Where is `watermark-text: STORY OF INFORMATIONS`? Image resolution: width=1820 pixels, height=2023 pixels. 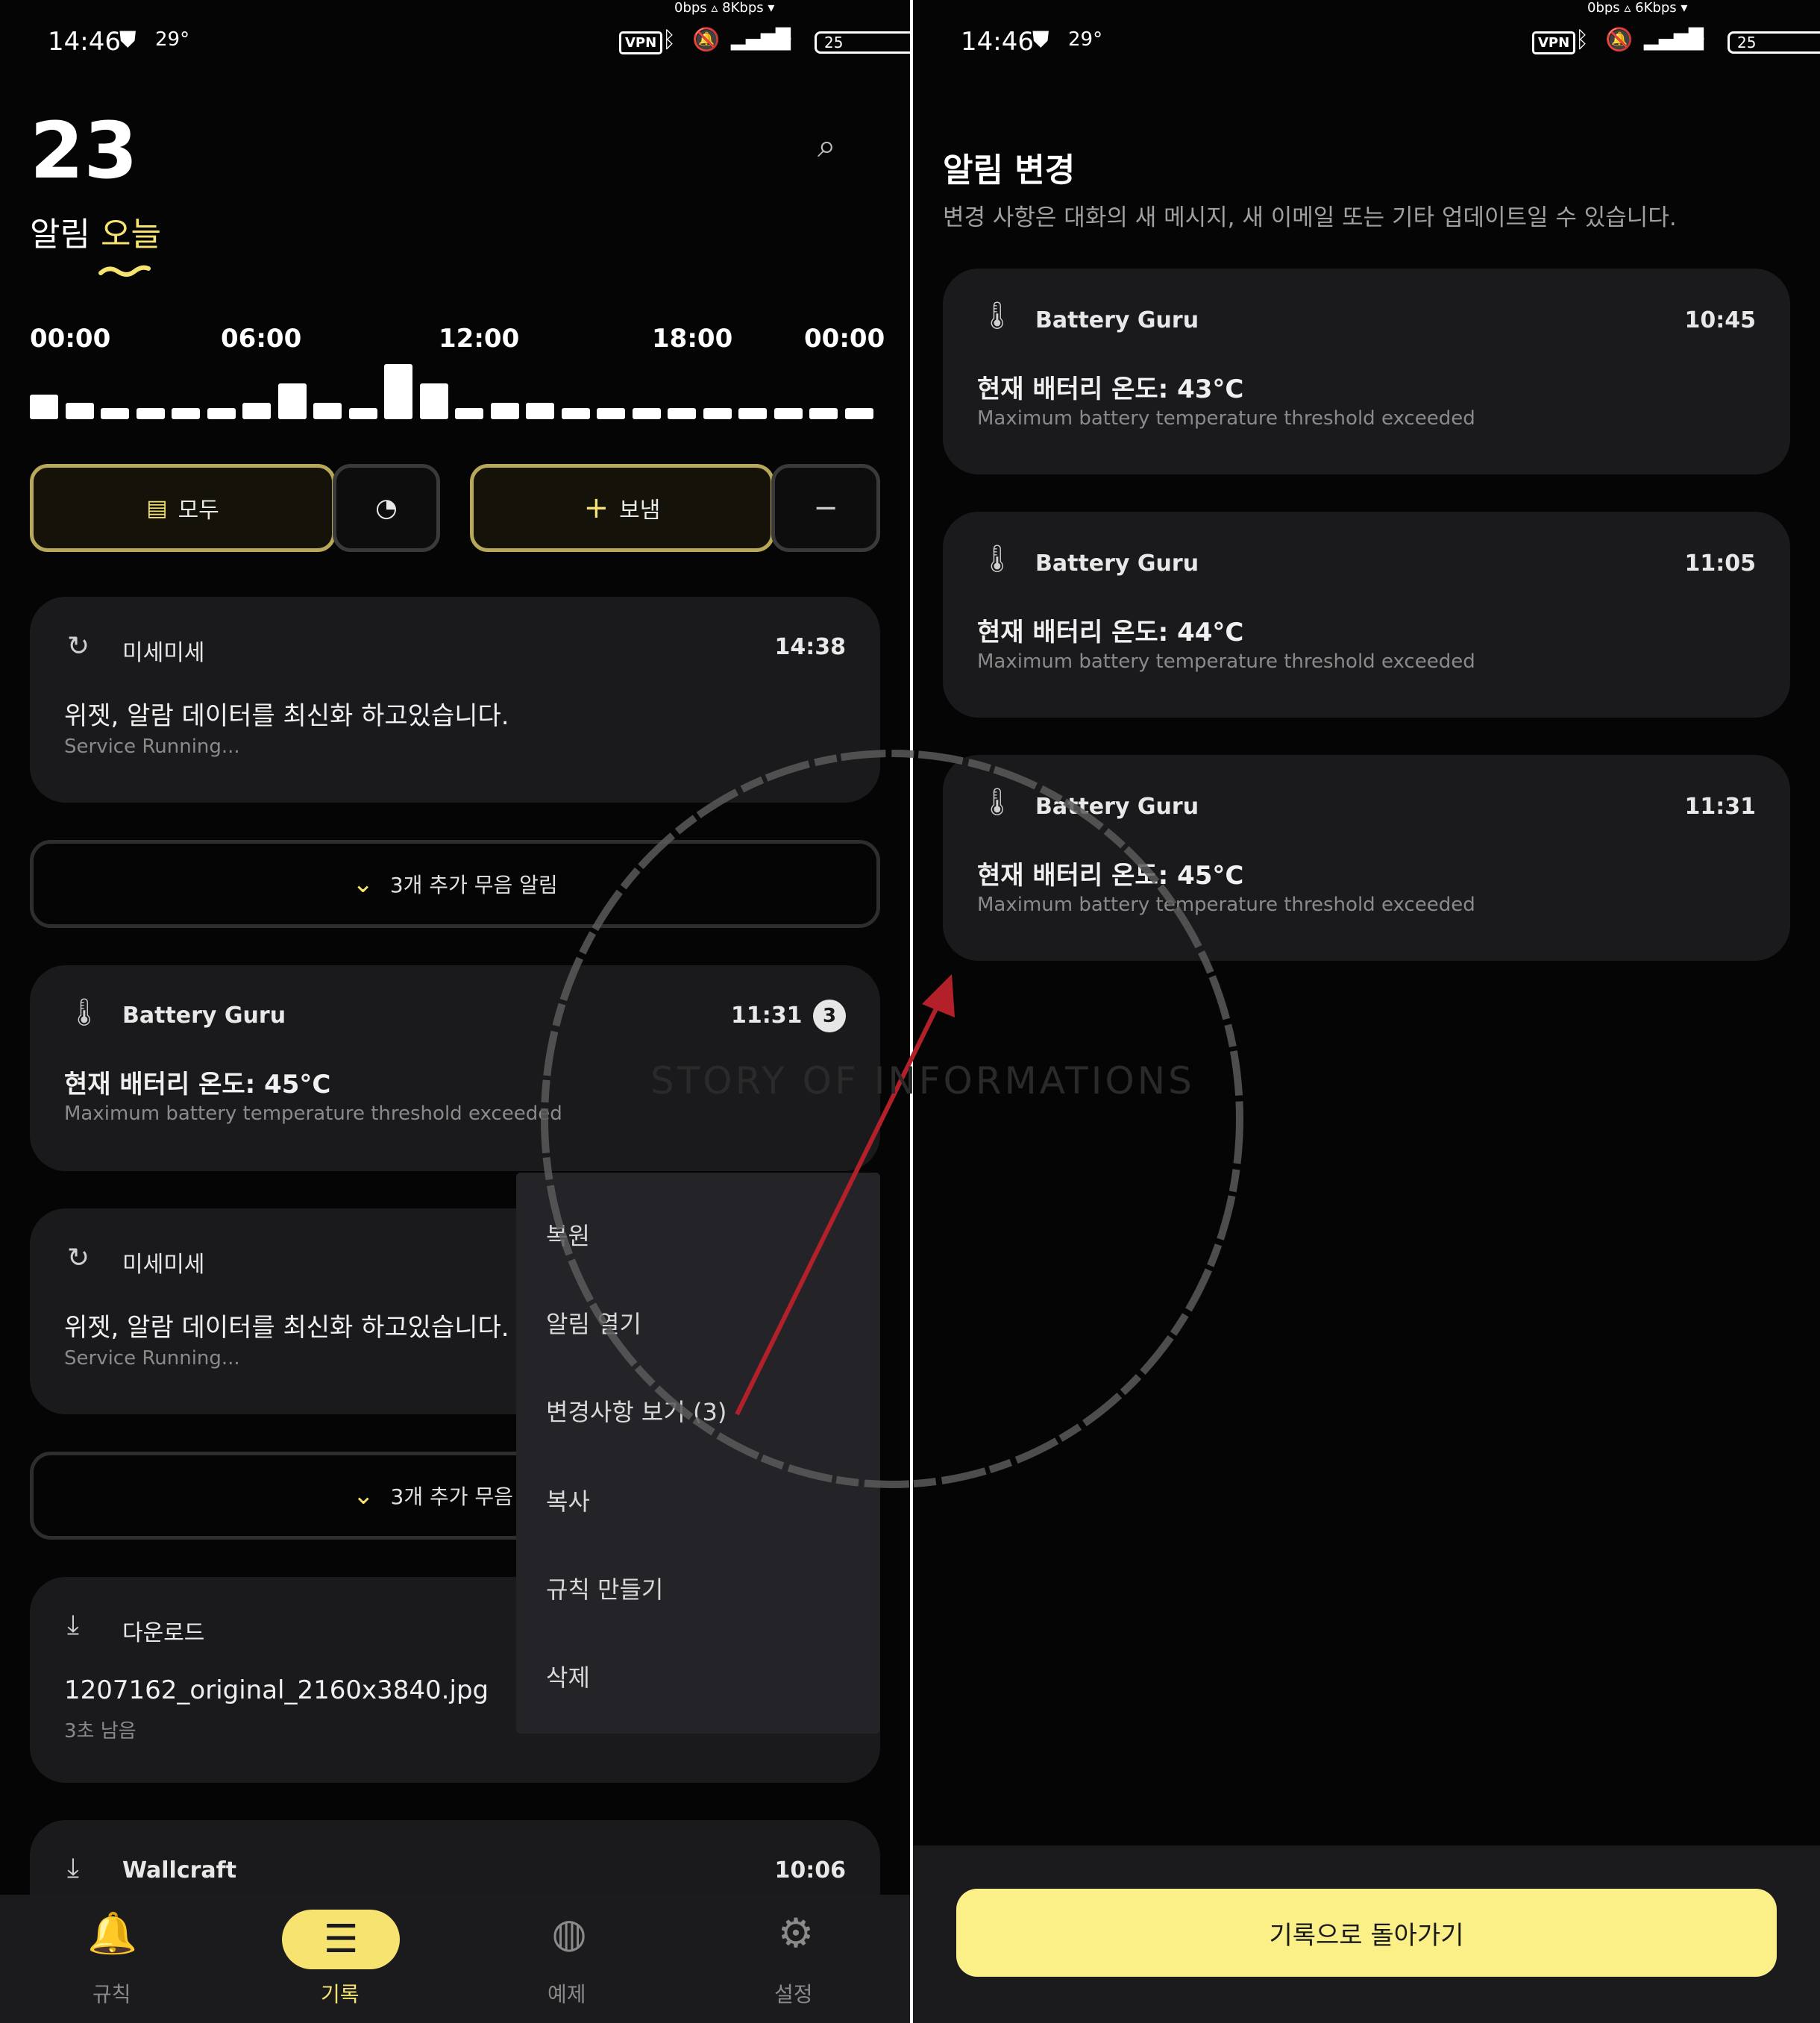 watermark-text: STORY OF INFORMATIONS is located at coordinates (922, 1081).